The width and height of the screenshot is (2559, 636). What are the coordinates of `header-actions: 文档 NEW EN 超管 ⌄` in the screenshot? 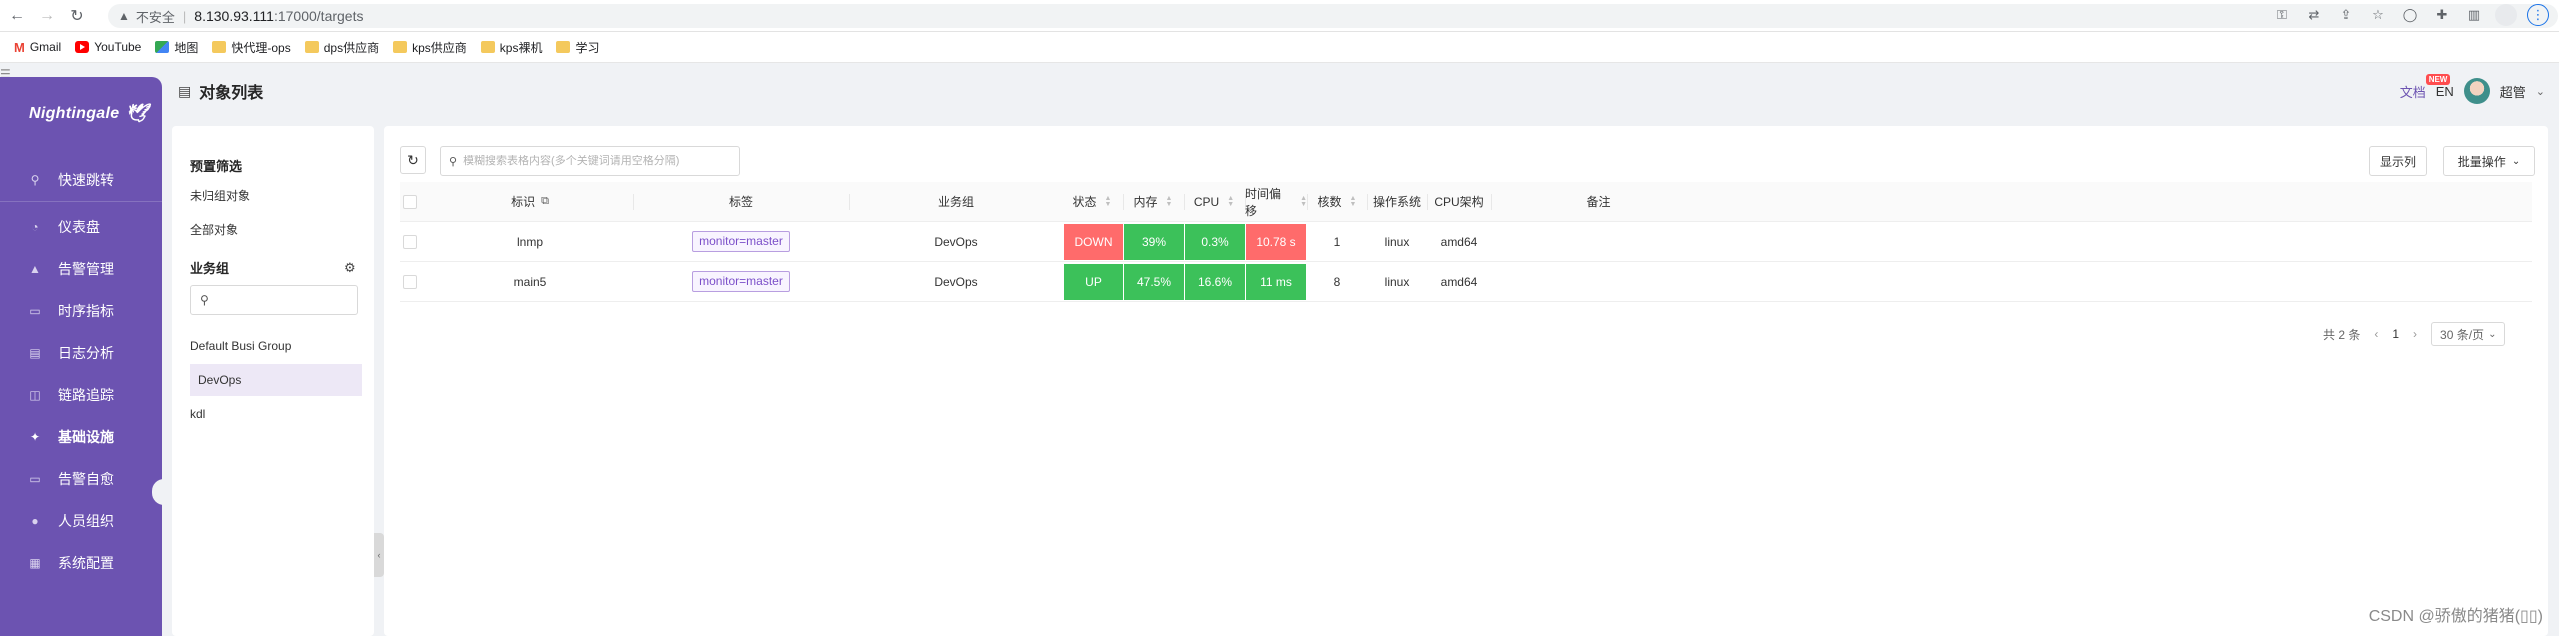 It's located at (2472, 88).